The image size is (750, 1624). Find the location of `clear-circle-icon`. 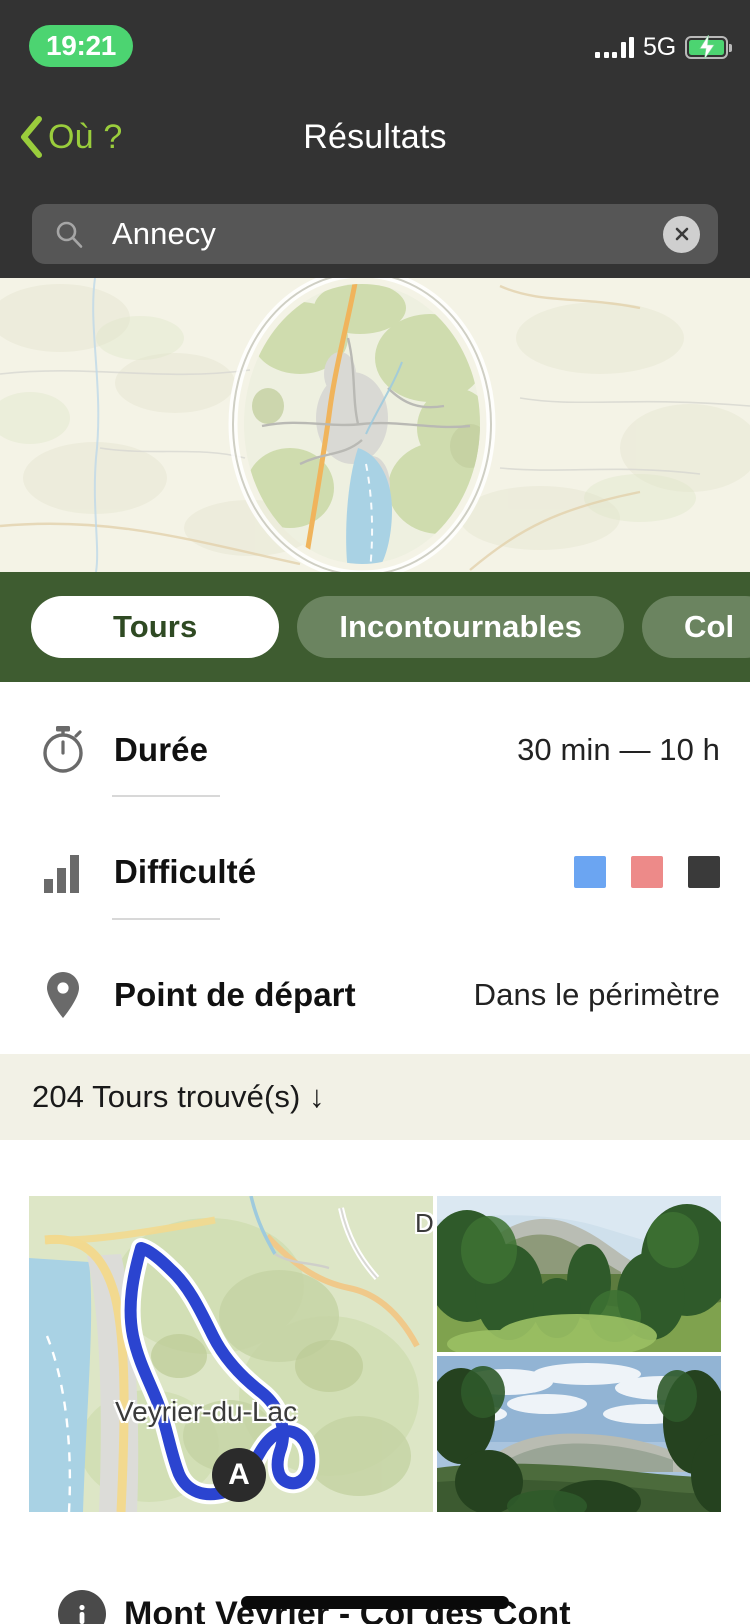

clear-circle-icon is located at coordinates (681, 234).